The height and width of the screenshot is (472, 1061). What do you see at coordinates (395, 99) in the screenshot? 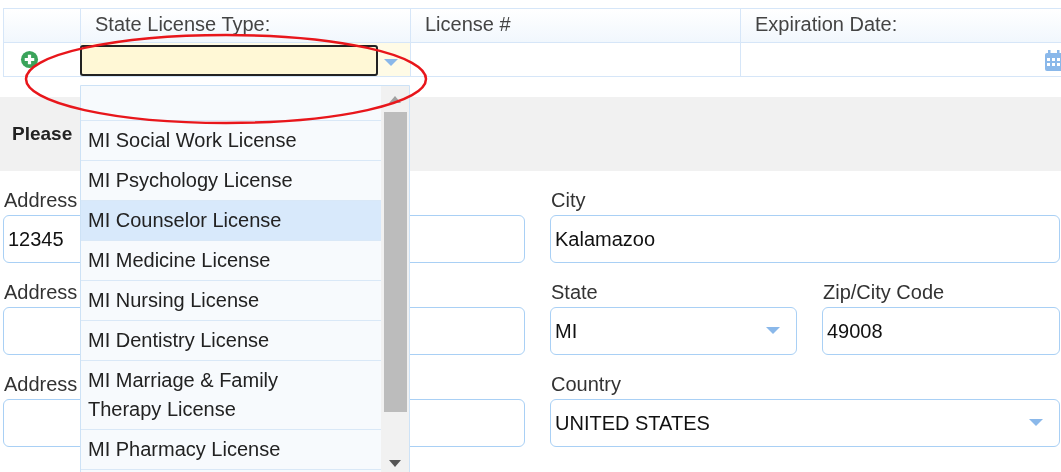
I see `scroll-up-icon` at bounding box center [395, 99].